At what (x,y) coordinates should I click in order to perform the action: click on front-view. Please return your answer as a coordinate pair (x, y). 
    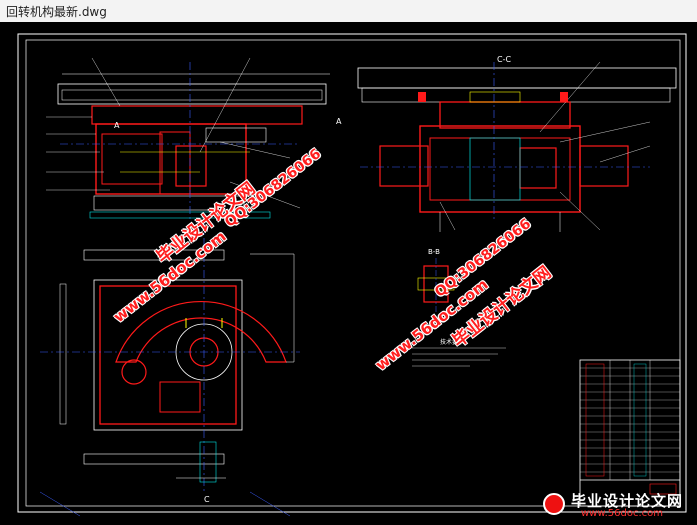
    Looking at the image, I should click on (188, 139).